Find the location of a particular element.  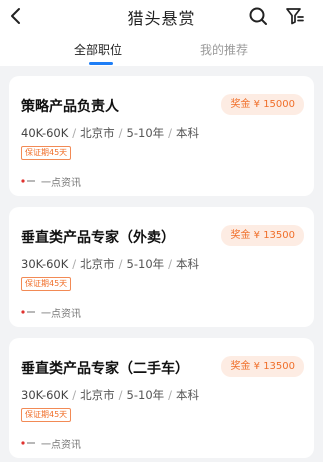

salary: 40K-60K is located at coordinates (45, 133).